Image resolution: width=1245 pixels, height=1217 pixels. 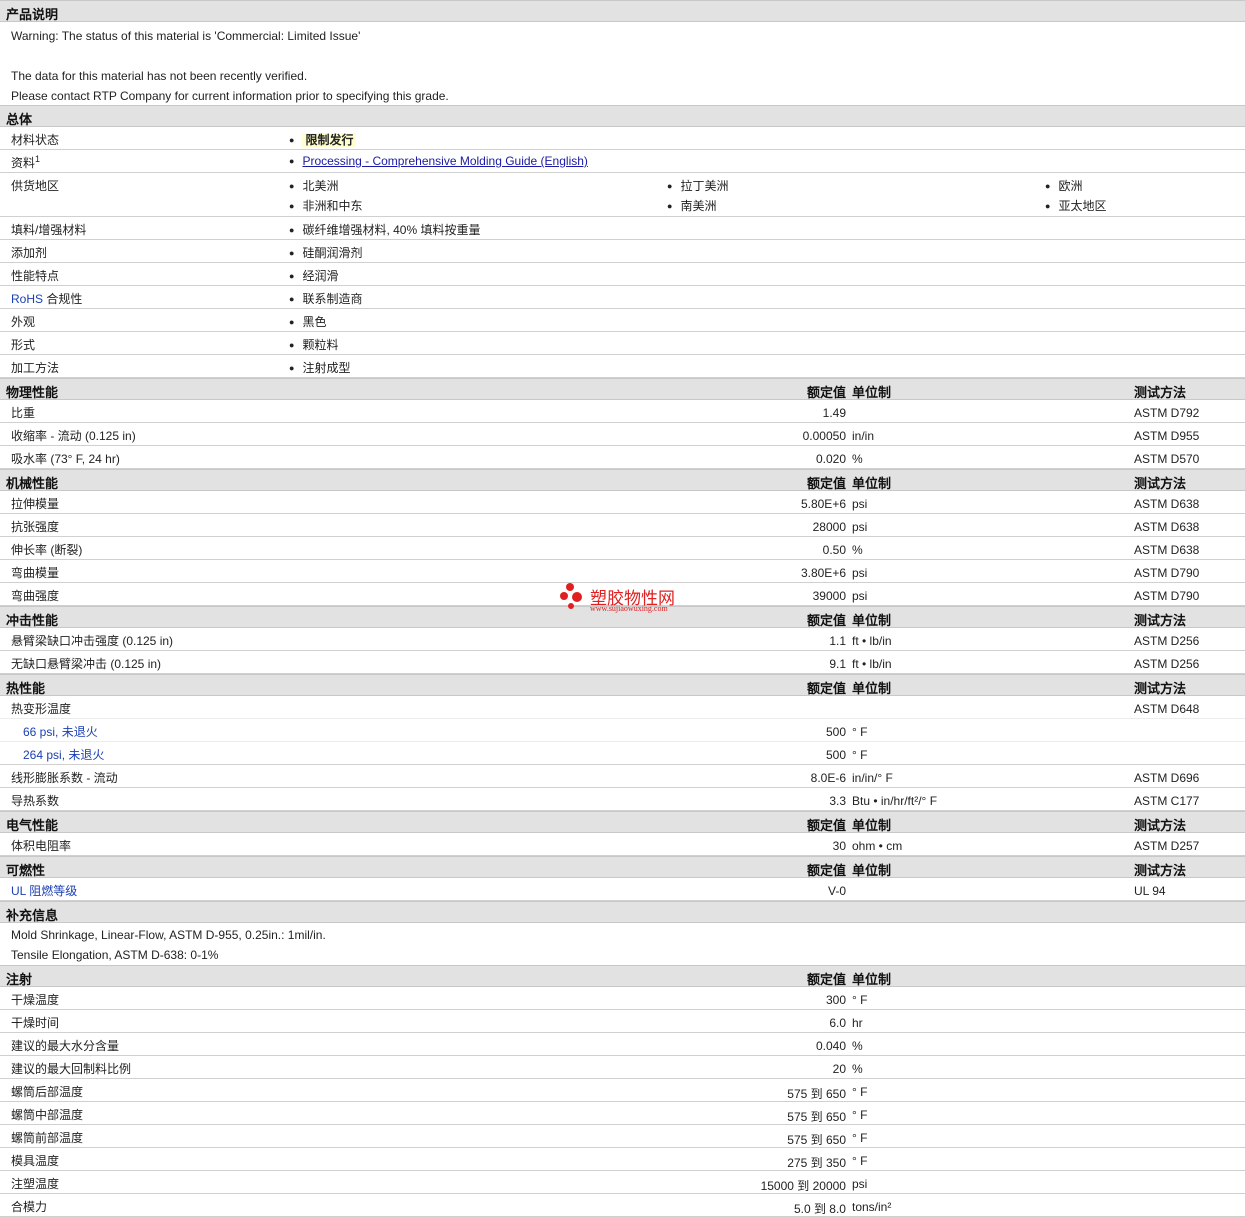 What do you see at coordinates (863, 436) in the screenshot?
I see `property-unit: in/in` at bounding box center [863, 436].